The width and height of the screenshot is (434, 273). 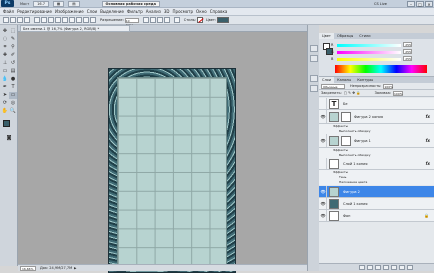 What do you see at coordinates (410, 267) in the screenshot?
I see `trash-icon` at bounding box center [410, 267].